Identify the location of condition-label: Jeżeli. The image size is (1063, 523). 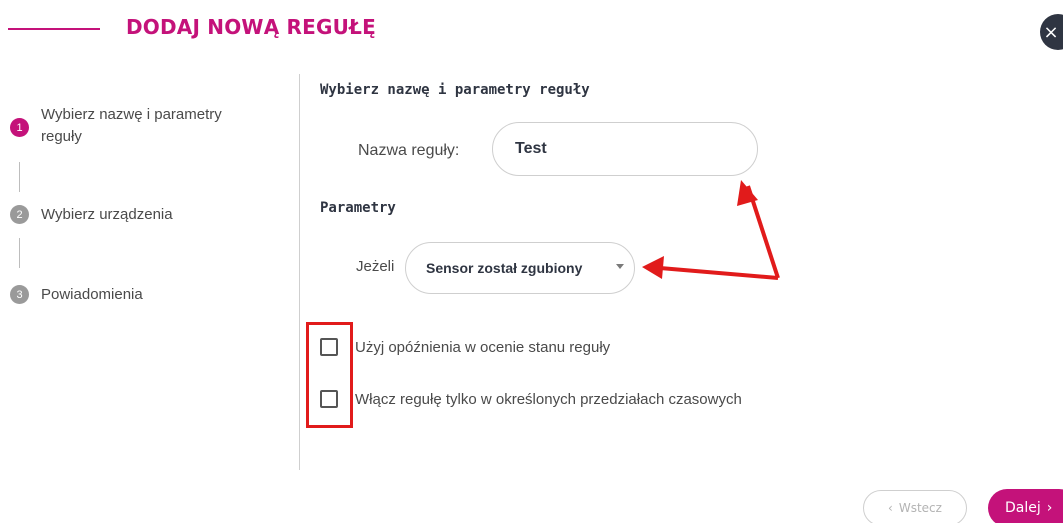
(375, 266).